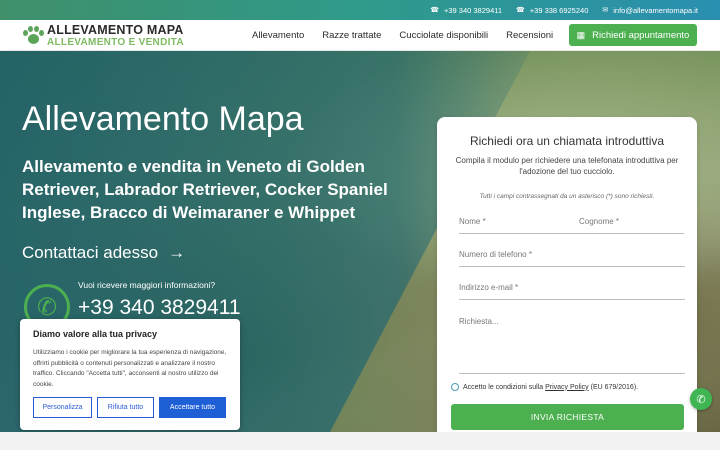  What do you see at coordinates (455, 387) in the screenshot?
I see `privacy-checkbox` at bounding box center [455, 387].